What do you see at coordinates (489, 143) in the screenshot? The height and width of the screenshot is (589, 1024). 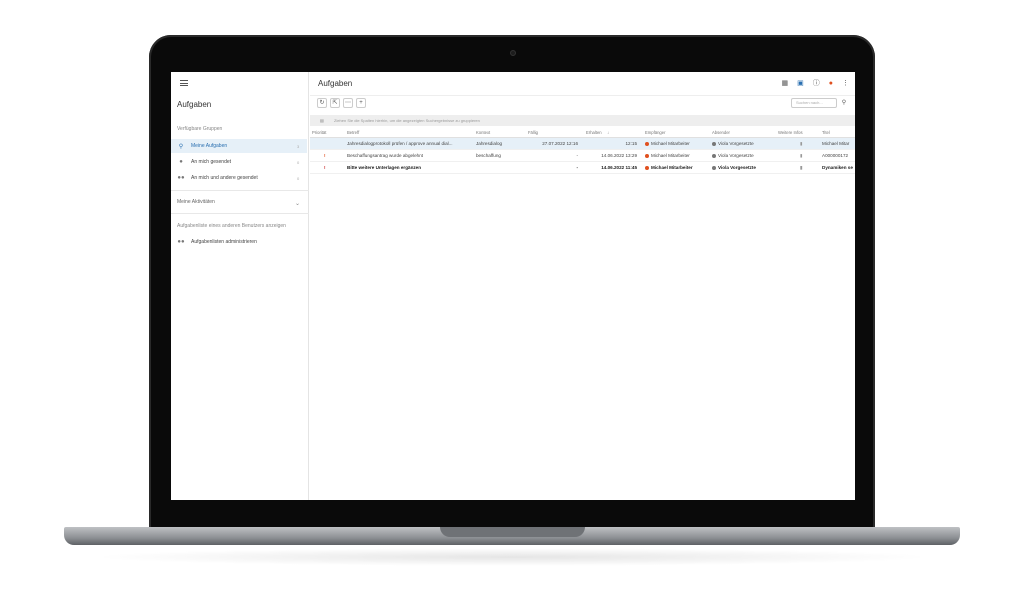 I see `cell-context: Jahresdialog` at bounding box center [489, 143].